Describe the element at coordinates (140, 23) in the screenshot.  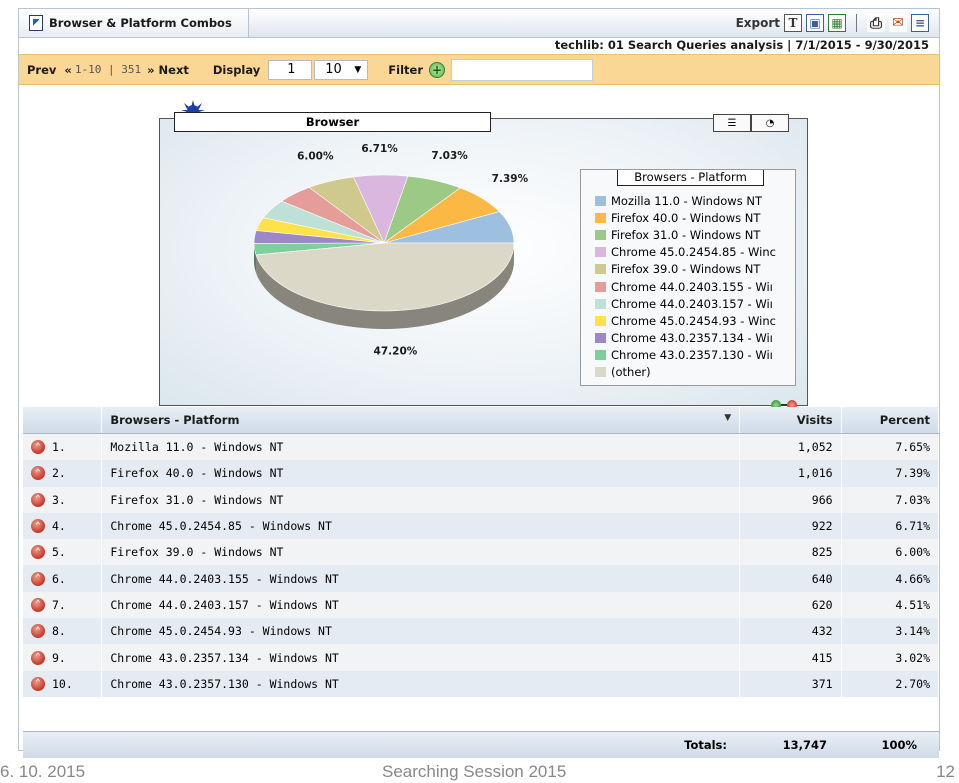
I see `report-title: Browser & Platform Combos` at that location.